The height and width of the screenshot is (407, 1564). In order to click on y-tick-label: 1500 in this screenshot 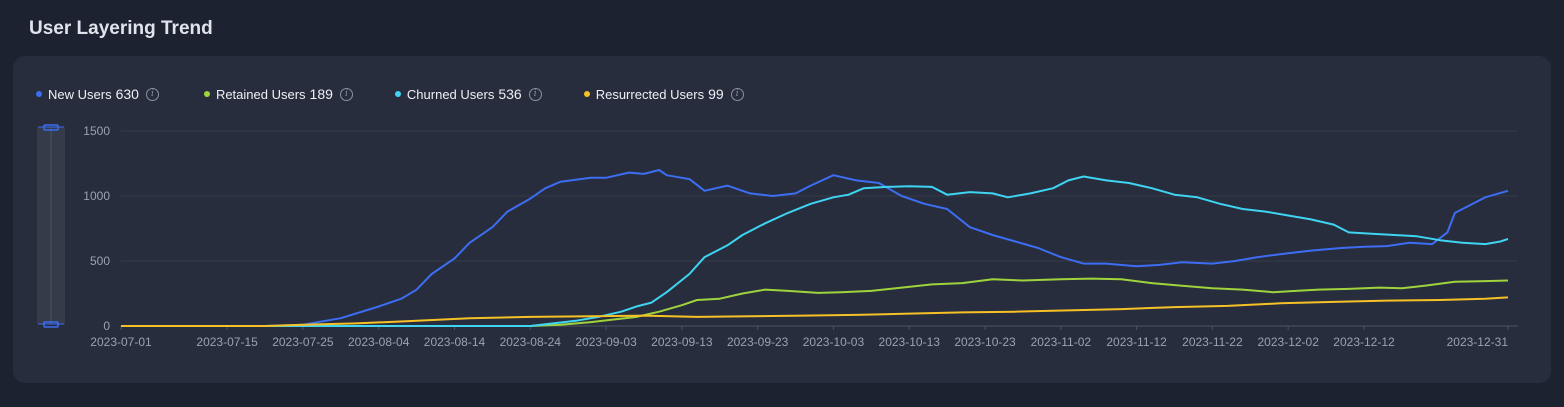, I will do `click(96, 131)`.